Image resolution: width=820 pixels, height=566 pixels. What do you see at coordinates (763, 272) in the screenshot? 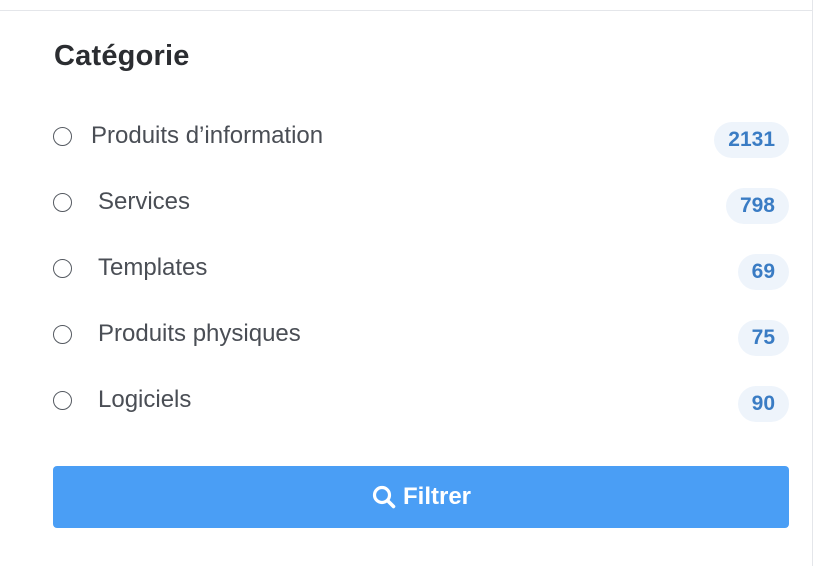
I see `category-count-badge: 69` at bounding box center [763, 272].